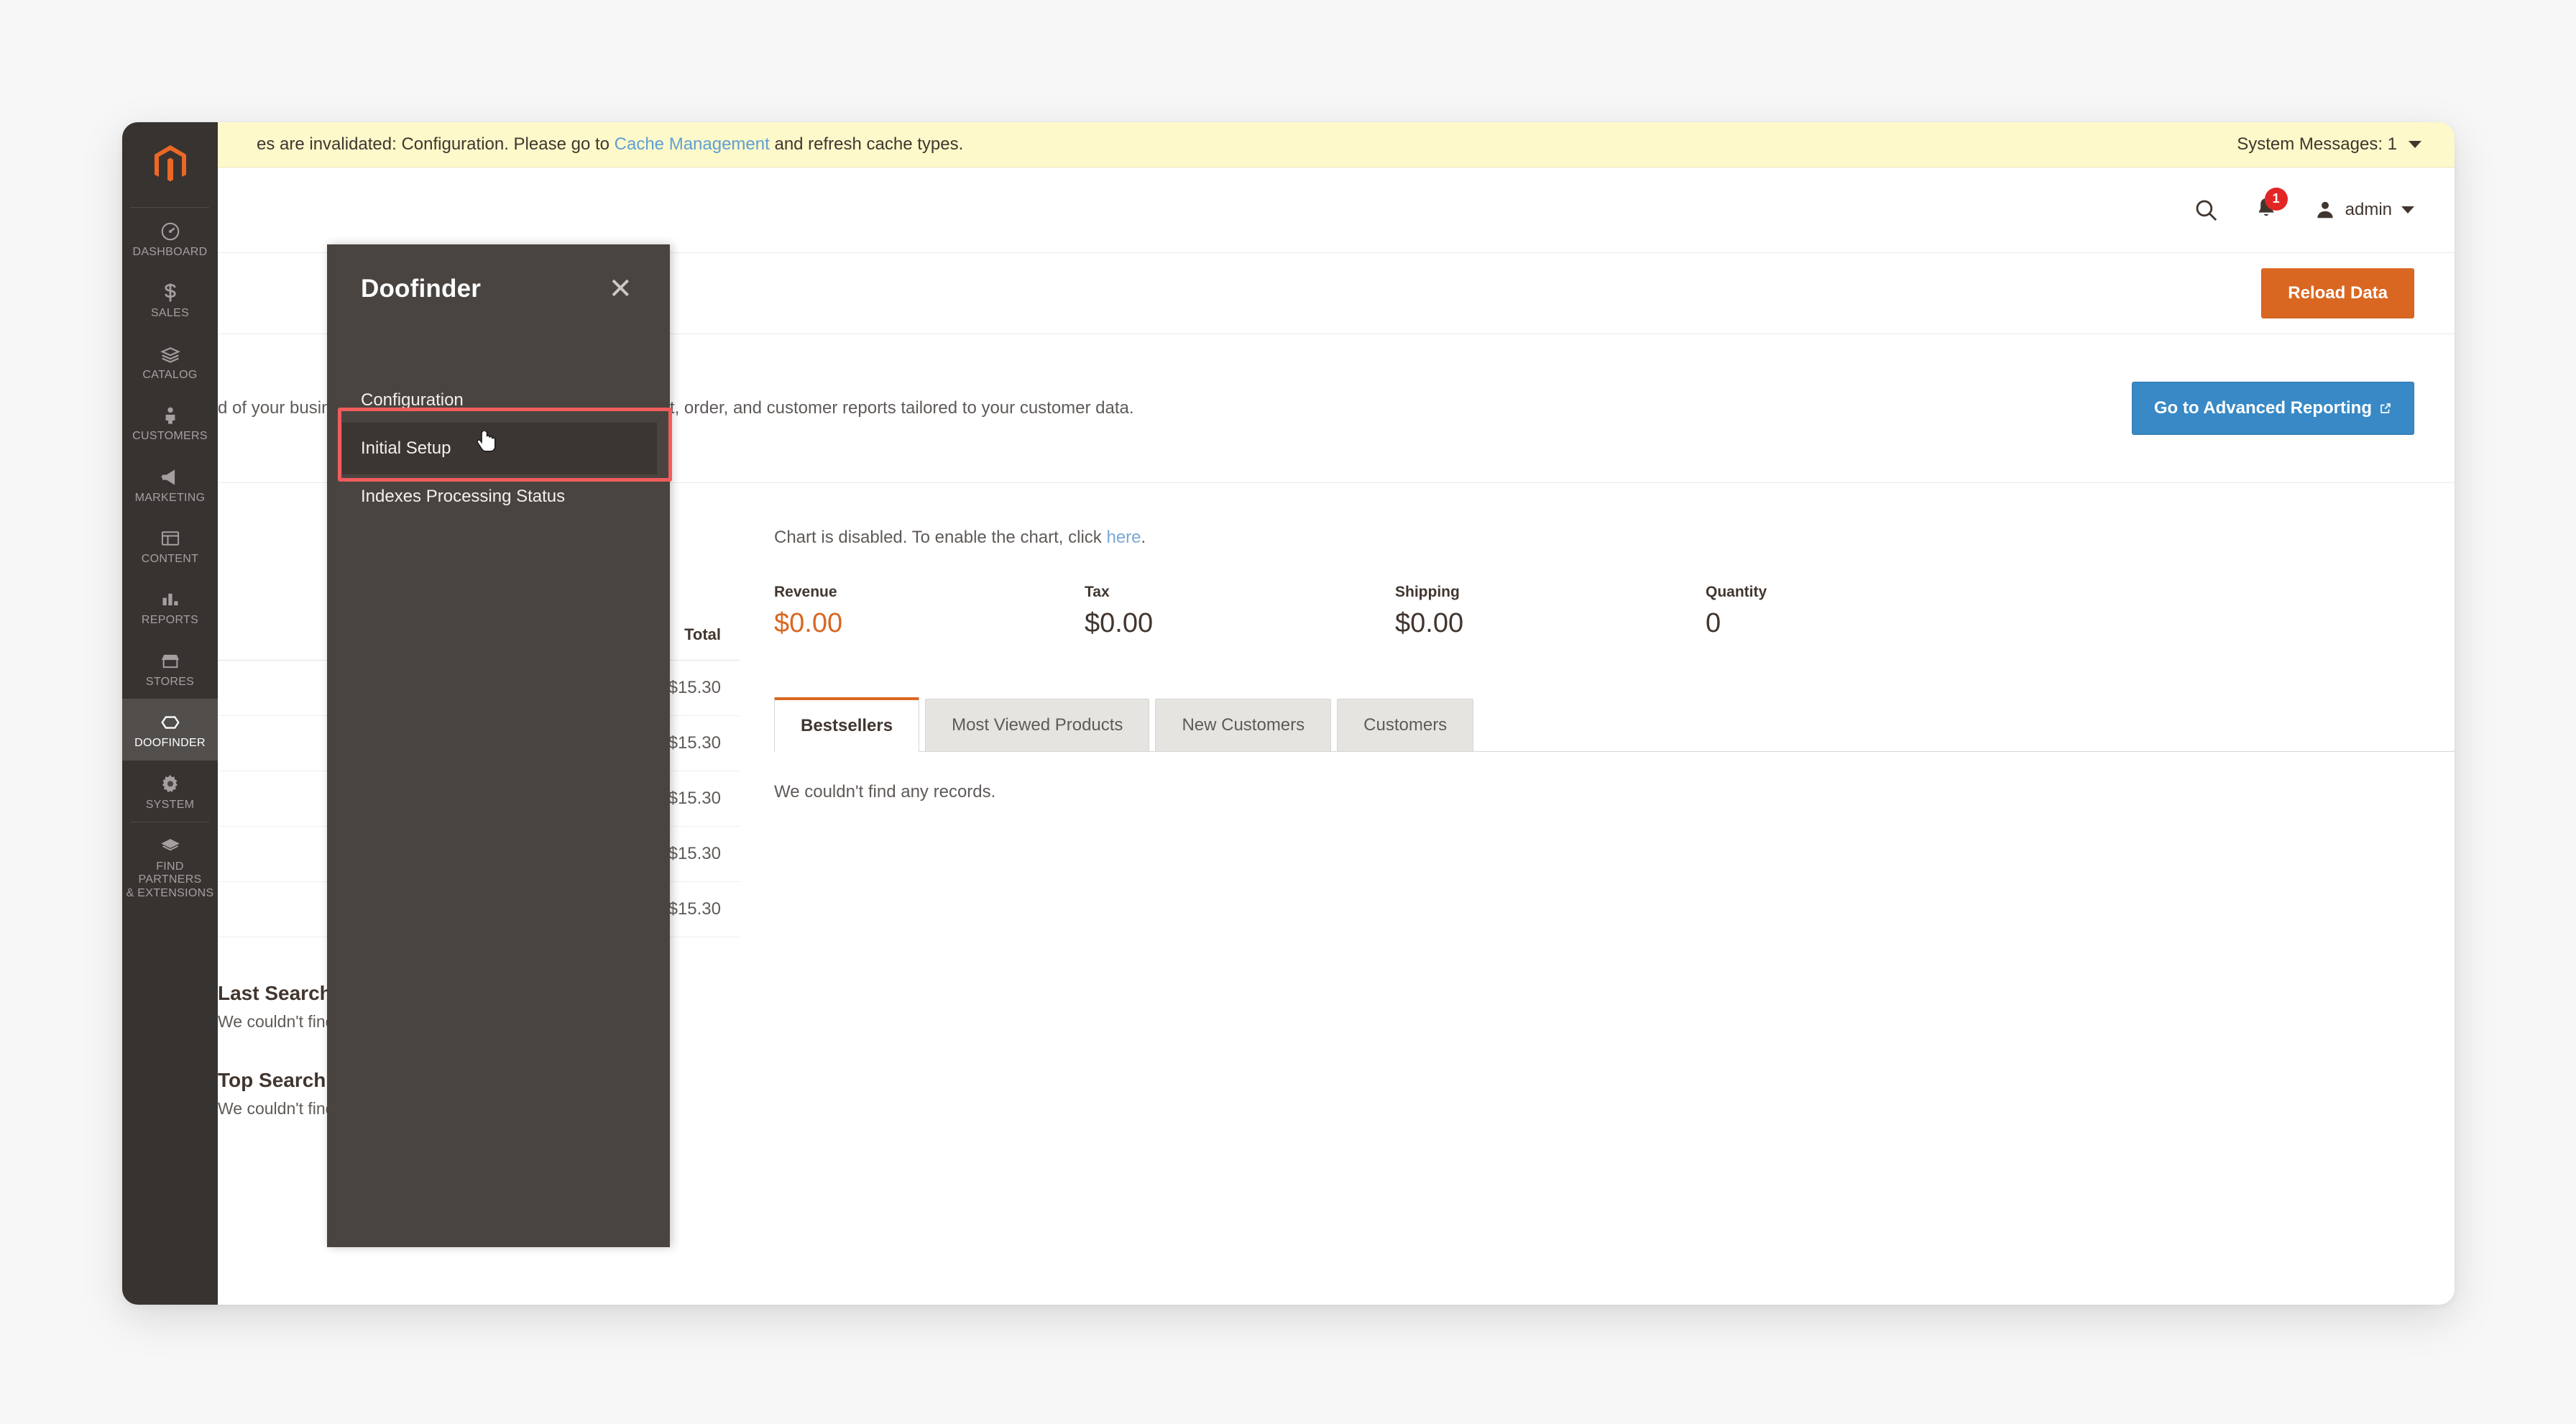 The height and width of the screenshot is (1424, 2576). What do you see at coordinates (692, 144) in the screenshot?
I see `cache-management-link: Cache Management` at bounding box center [692, 144].